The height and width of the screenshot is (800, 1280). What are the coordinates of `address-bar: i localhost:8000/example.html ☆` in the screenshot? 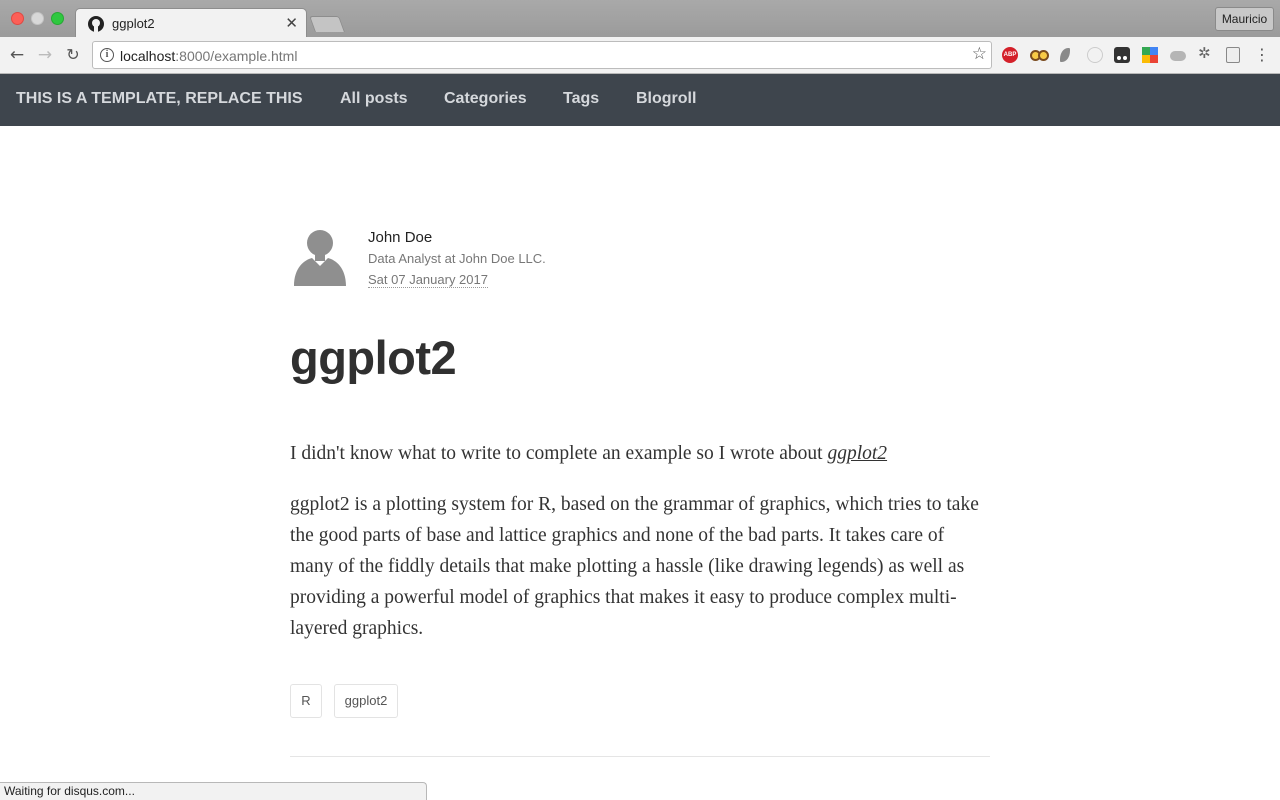 It's located at (542, 55).